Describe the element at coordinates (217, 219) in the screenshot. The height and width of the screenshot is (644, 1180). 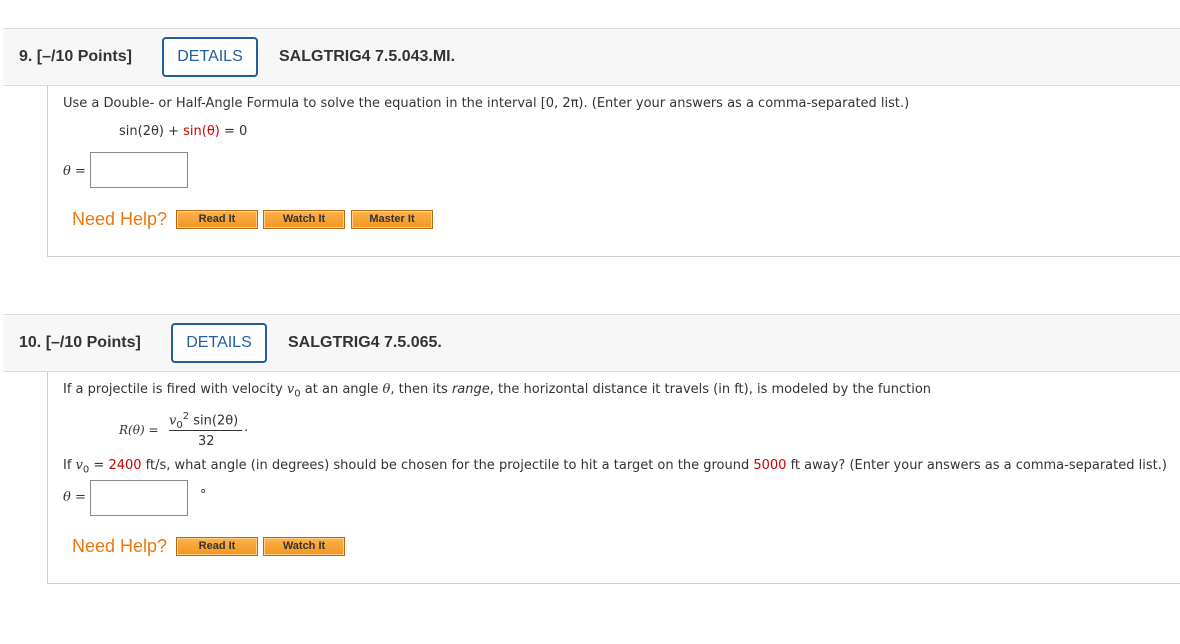
I see `question-9-read-it-button: Read It` at that location.